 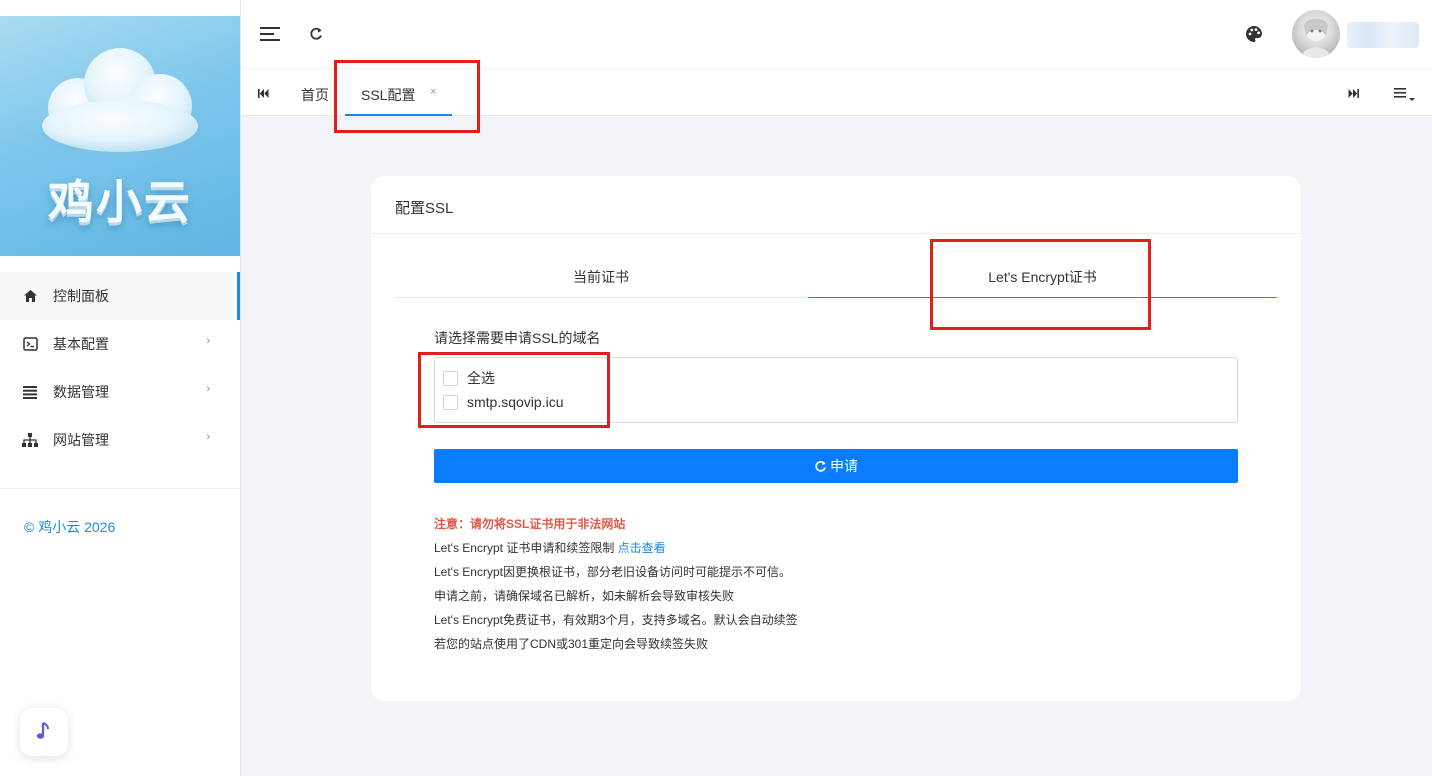 I want to click on note-text: 若您的站点使用了CDN或301重定向会导致续签失败, so click(x=571, y=644).